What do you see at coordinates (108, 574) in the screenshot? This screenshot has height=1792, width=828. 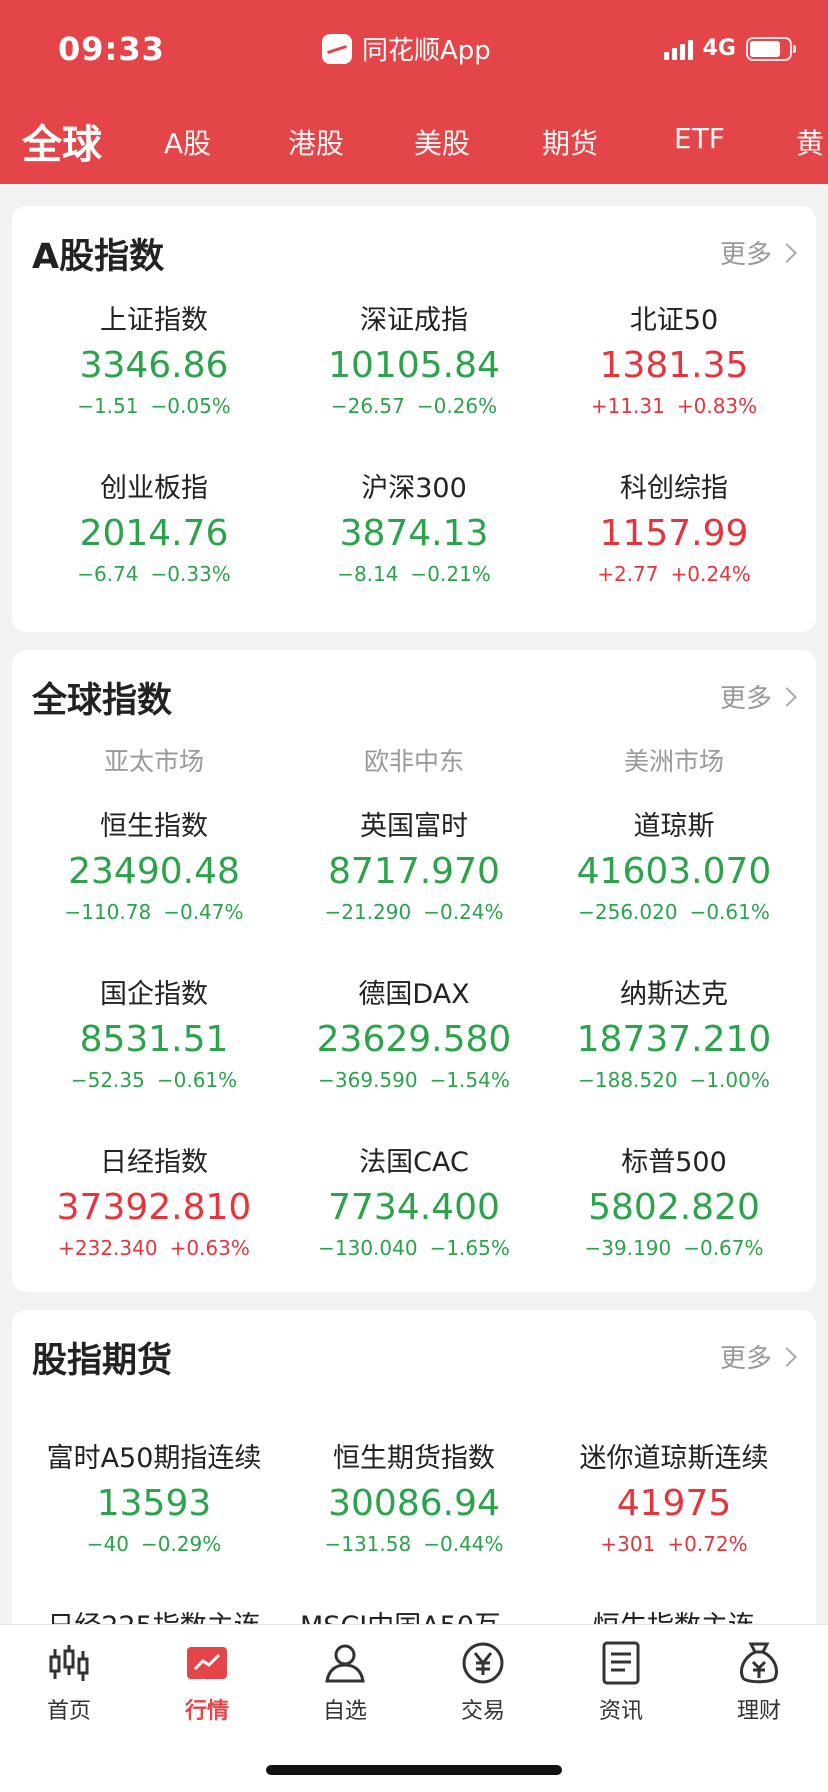 I see `change-points: −6.74` at bounding box center [108, 574].